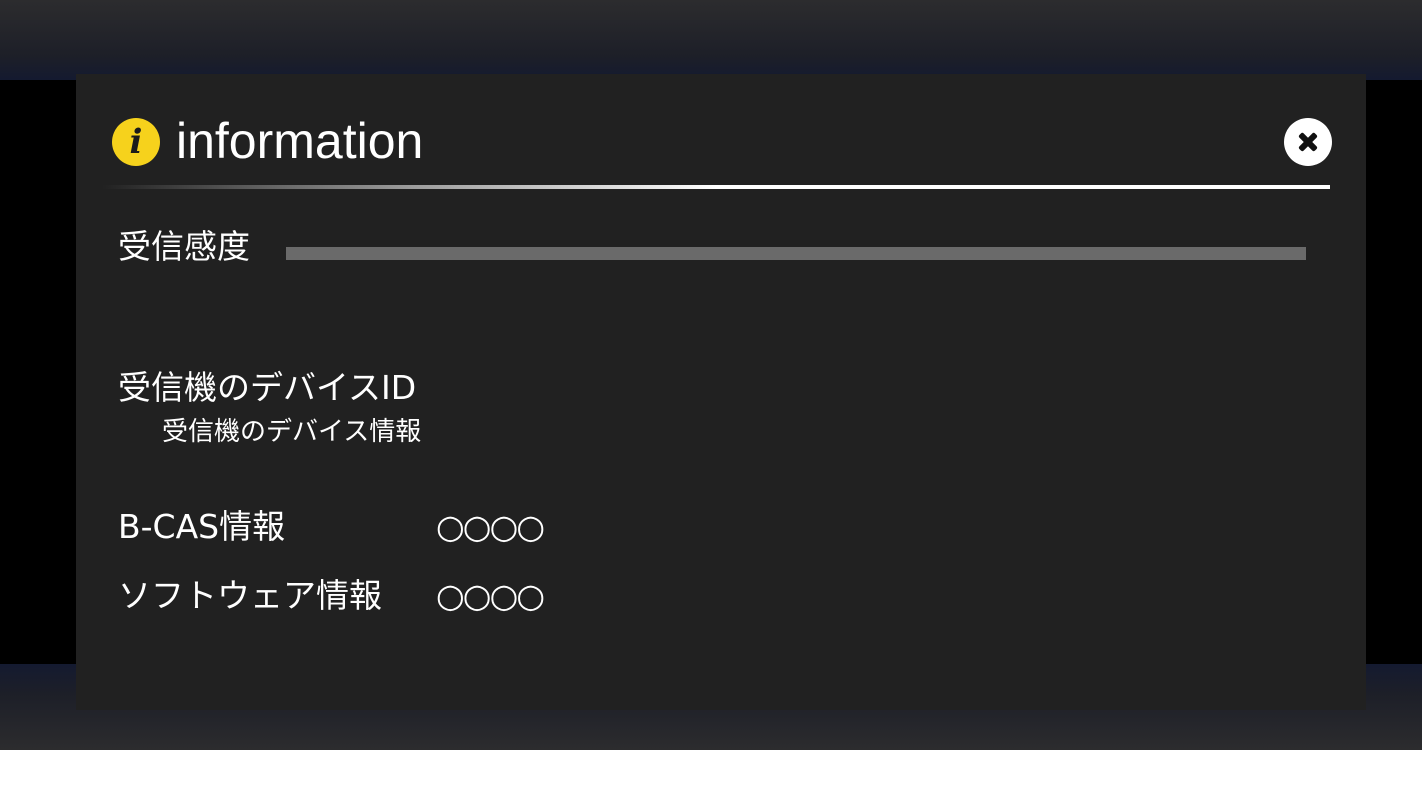  What do you see at coordinates (711, 40) in the screenshot?
I see `top-band` at bounding box center [711, 40].